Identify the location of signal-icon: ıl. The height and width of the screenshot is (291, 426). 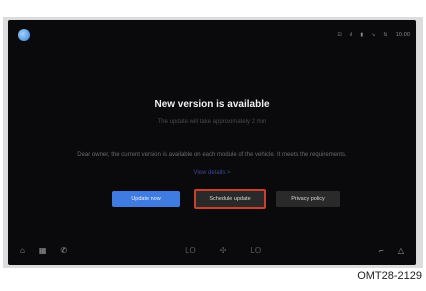
(351, 35).